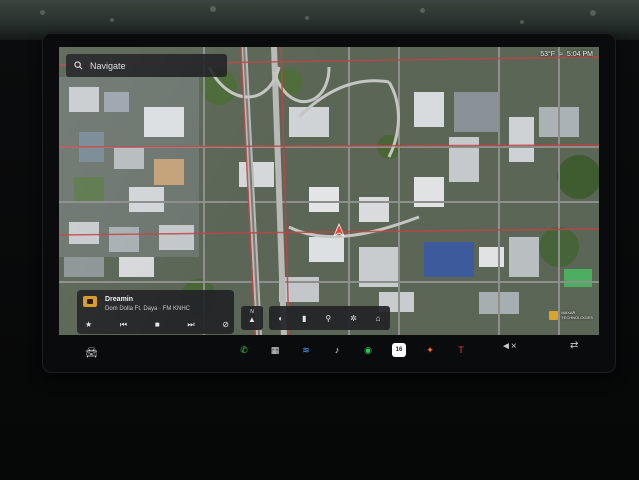 This screenshot has height=480, width=639. Describe the element at coordinates (561, 54) in the screenshot. I see `wifi-icon: ≈` at that location.